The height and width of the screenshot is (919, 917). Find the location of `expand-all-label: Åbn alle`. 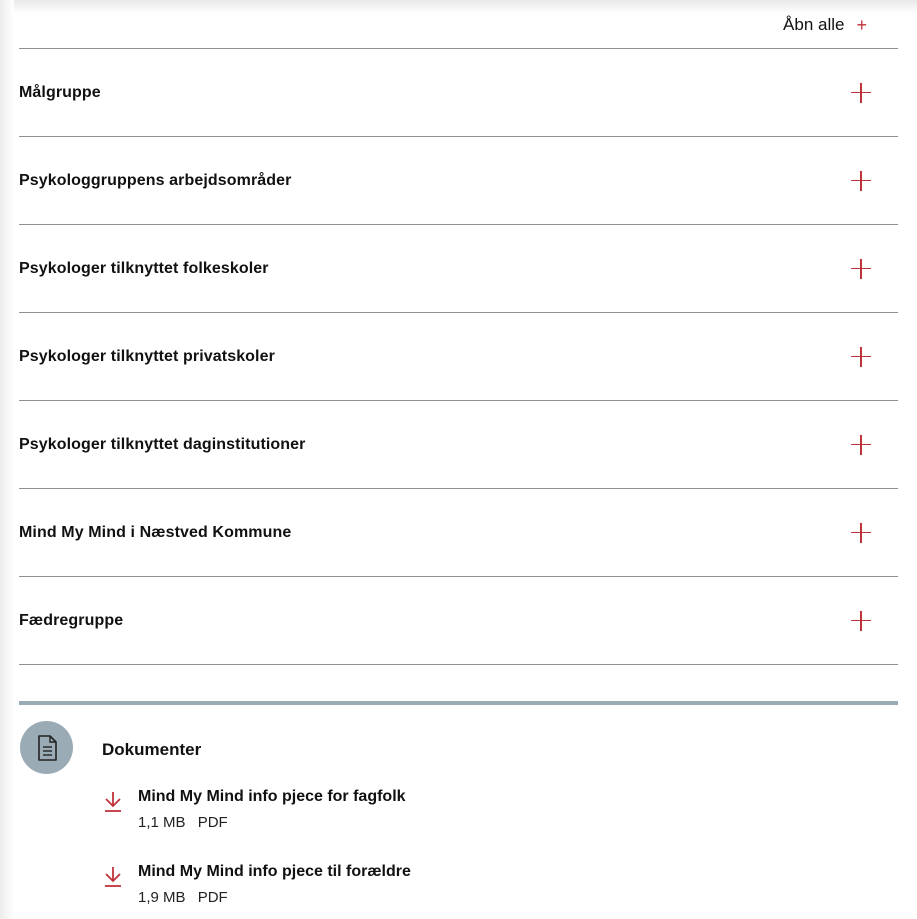

expand-all-label: Åbn alle is located at coordinates (814, 24).